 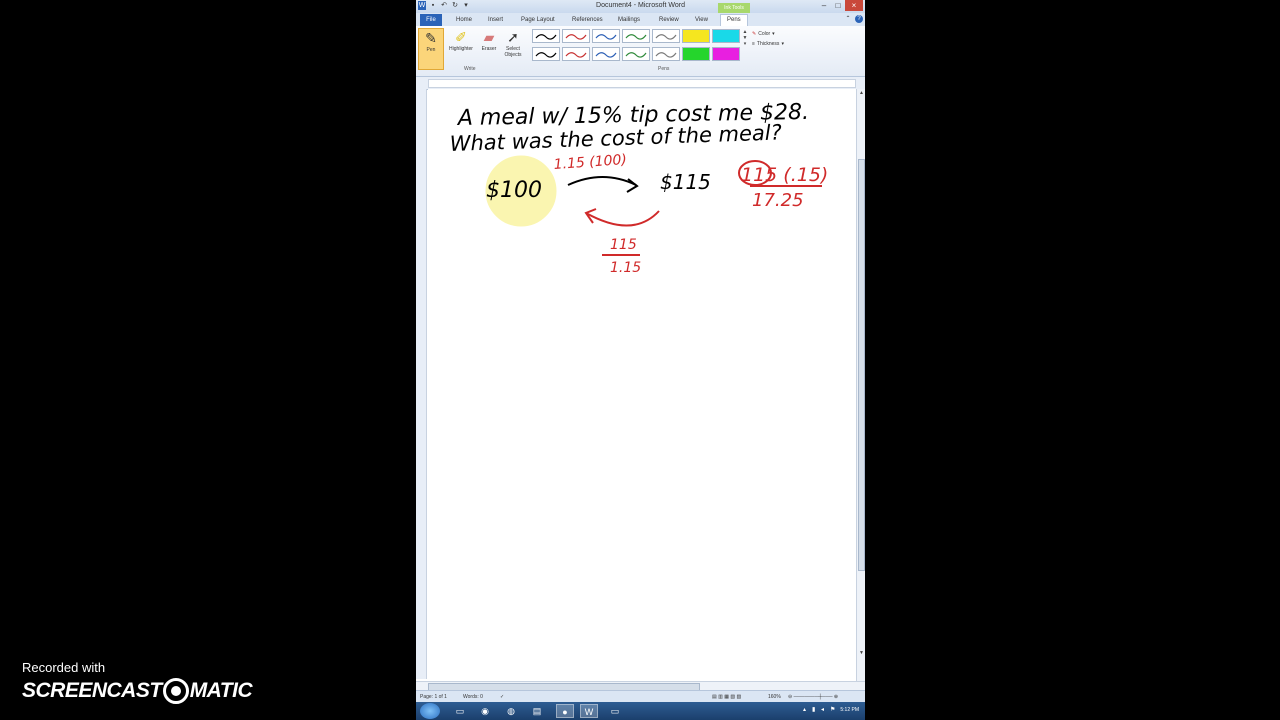 I want to click on write-group-label: Write, so click(x=470, y=69).